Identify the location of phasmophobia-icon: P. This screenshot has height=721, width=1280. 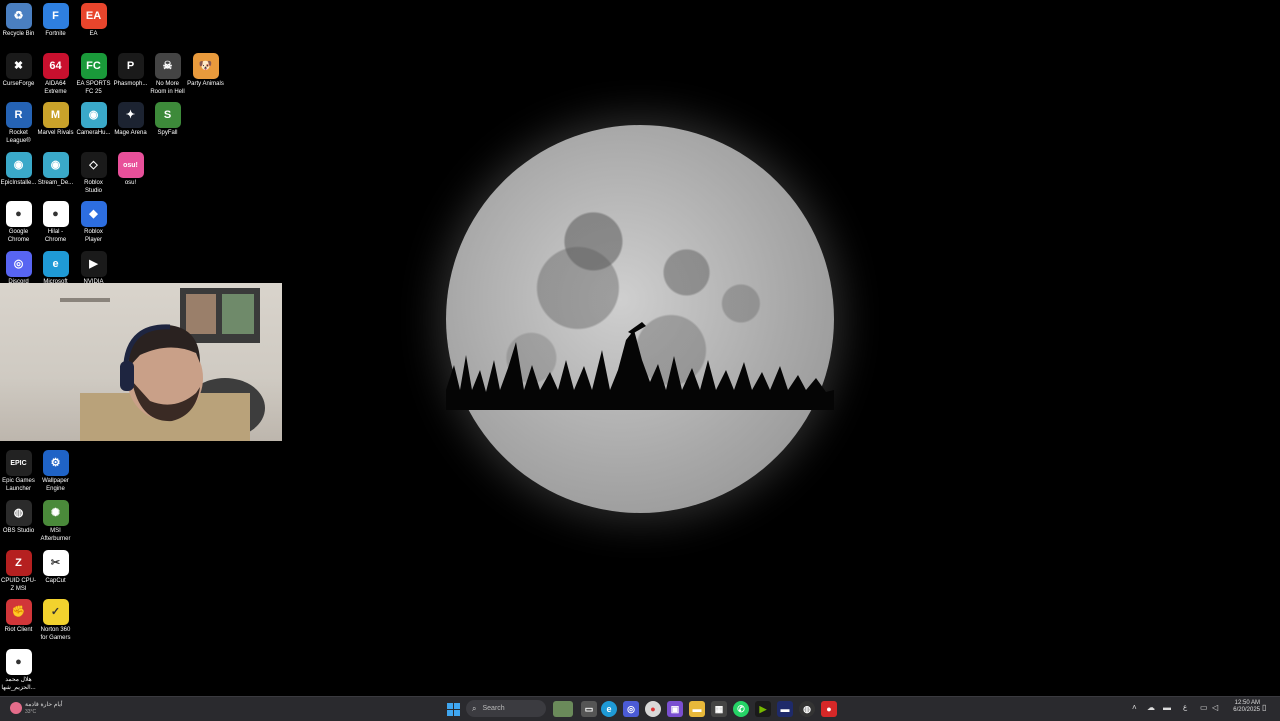
(130, 66).